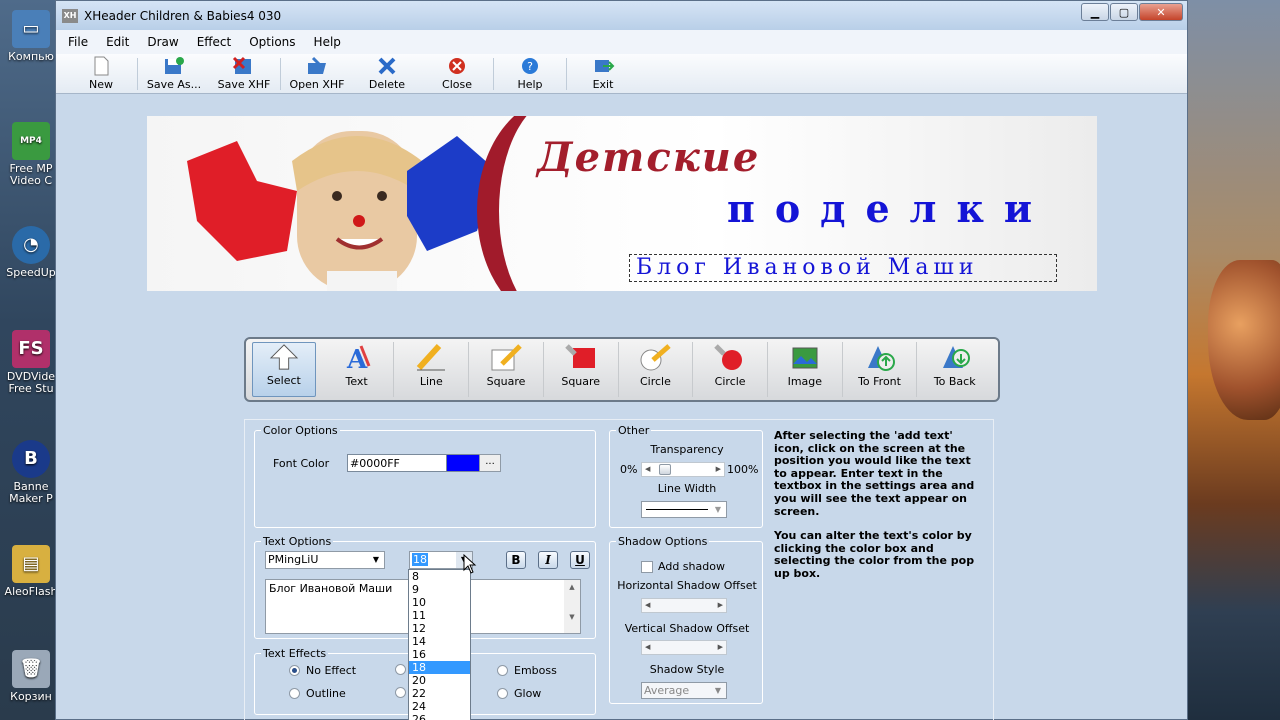 The height and width of the screenshot is (720, 1280). What do you see at coordinates (889, 208) in the screenshot?
I see `banner-title-2: поделки` at bounding box center [889, 208].